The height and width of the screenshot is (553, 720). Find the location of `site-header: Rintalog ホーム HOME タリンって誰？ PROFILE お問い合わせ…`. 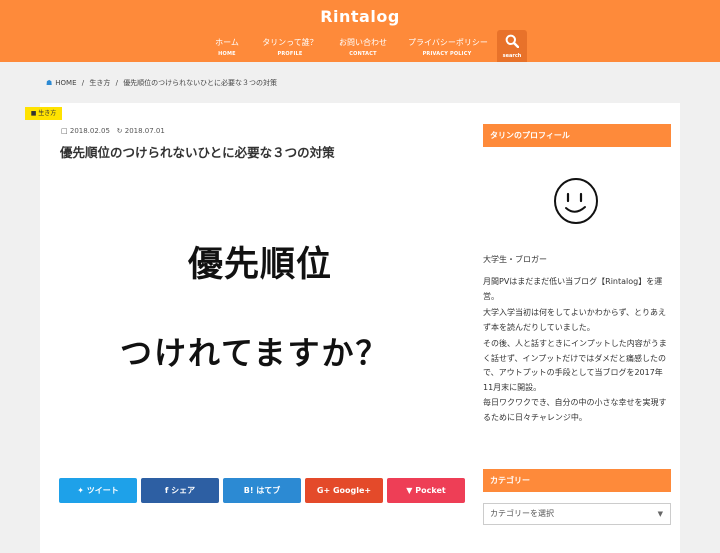

site-header: Rintalog ホーム HOME タリンって誰？ PROFILE お問い合わせ… is located at coordinates (360, 31).